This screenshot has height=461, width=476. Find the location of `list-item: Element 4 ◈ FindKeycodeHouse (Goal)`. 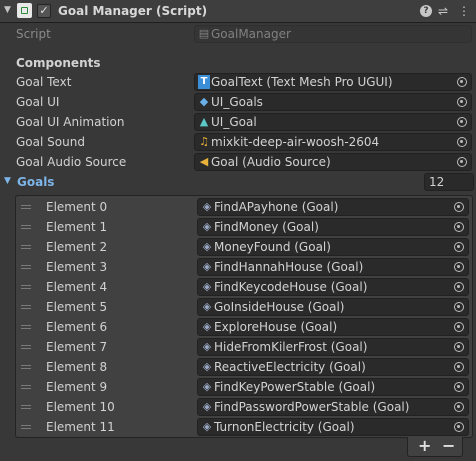

list-item: Element 4 ◈ FindKeycodeHouse (Goal) is located at coordinates (244, 287).